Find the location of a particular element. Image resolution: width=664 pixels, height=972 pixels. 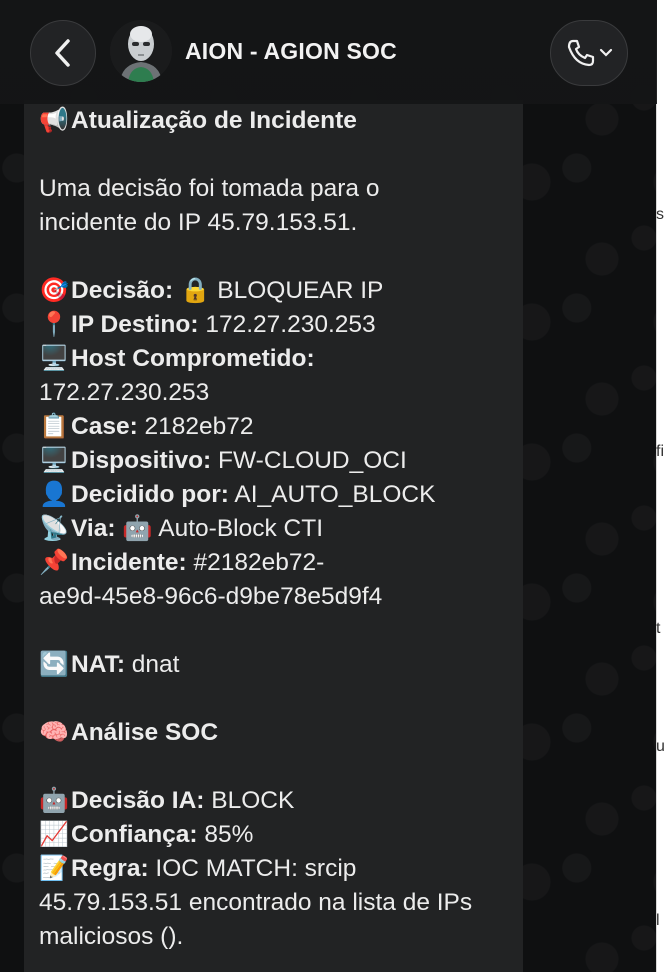

edge-text-1: s is located at coordinates (660, 214).